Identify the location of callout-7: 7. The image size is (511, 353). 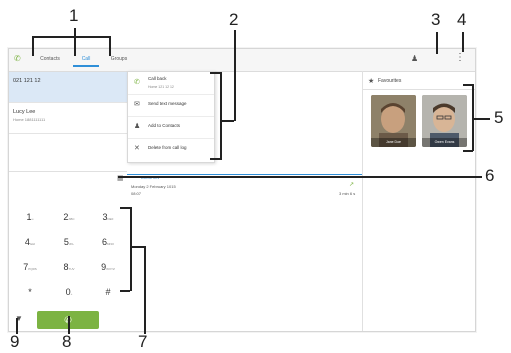
(143, 341).